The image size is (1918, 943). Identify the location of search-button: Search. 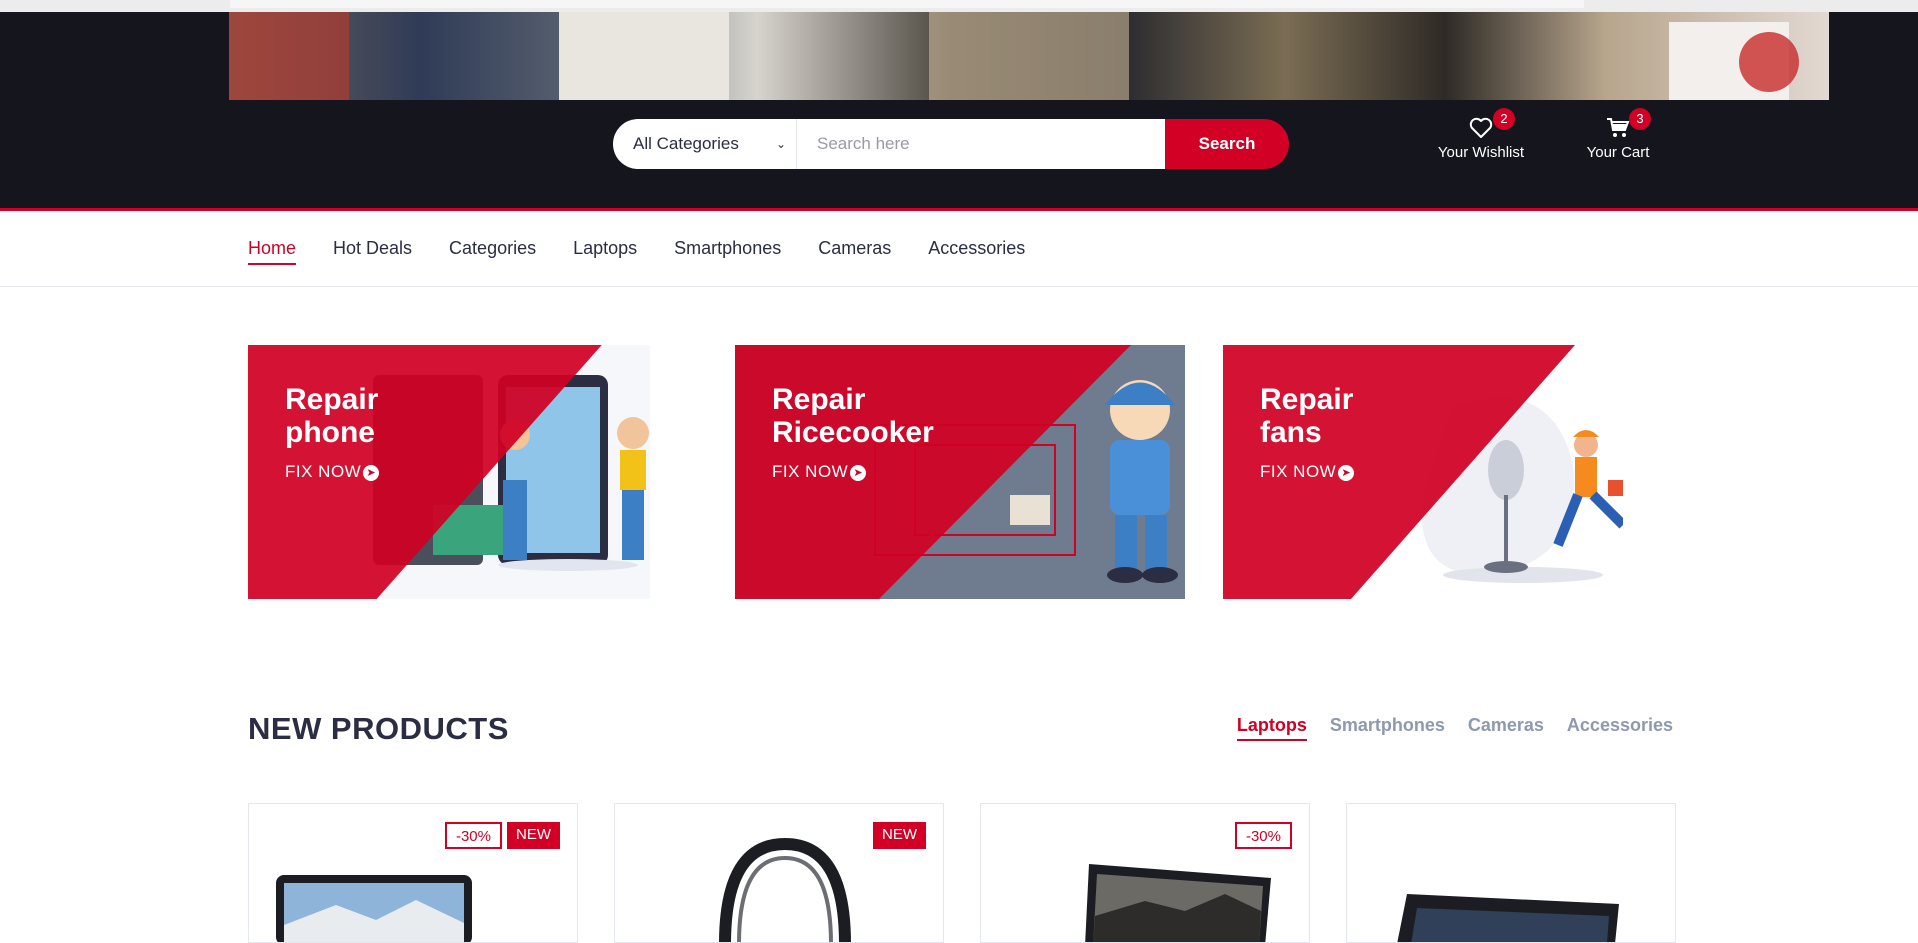
(1227, 144).